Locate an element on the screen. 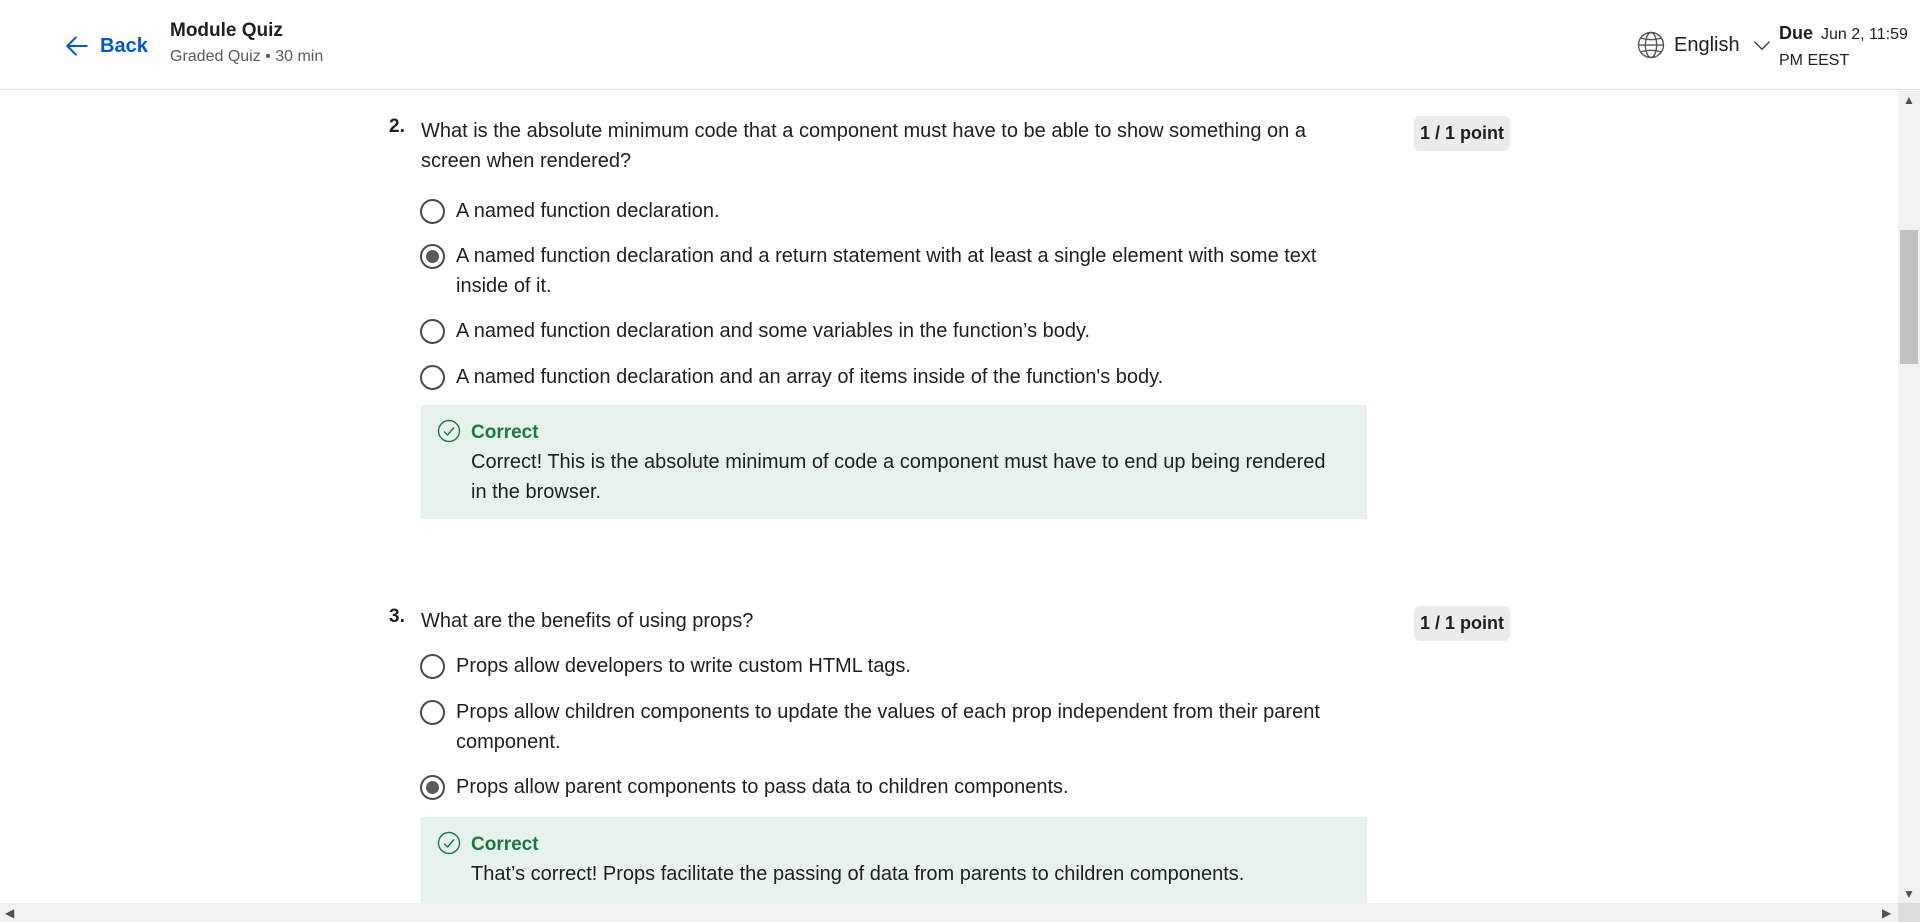 This screenshot has width=1920, height=922. back-label: Back is located at coordinates (124, 45).